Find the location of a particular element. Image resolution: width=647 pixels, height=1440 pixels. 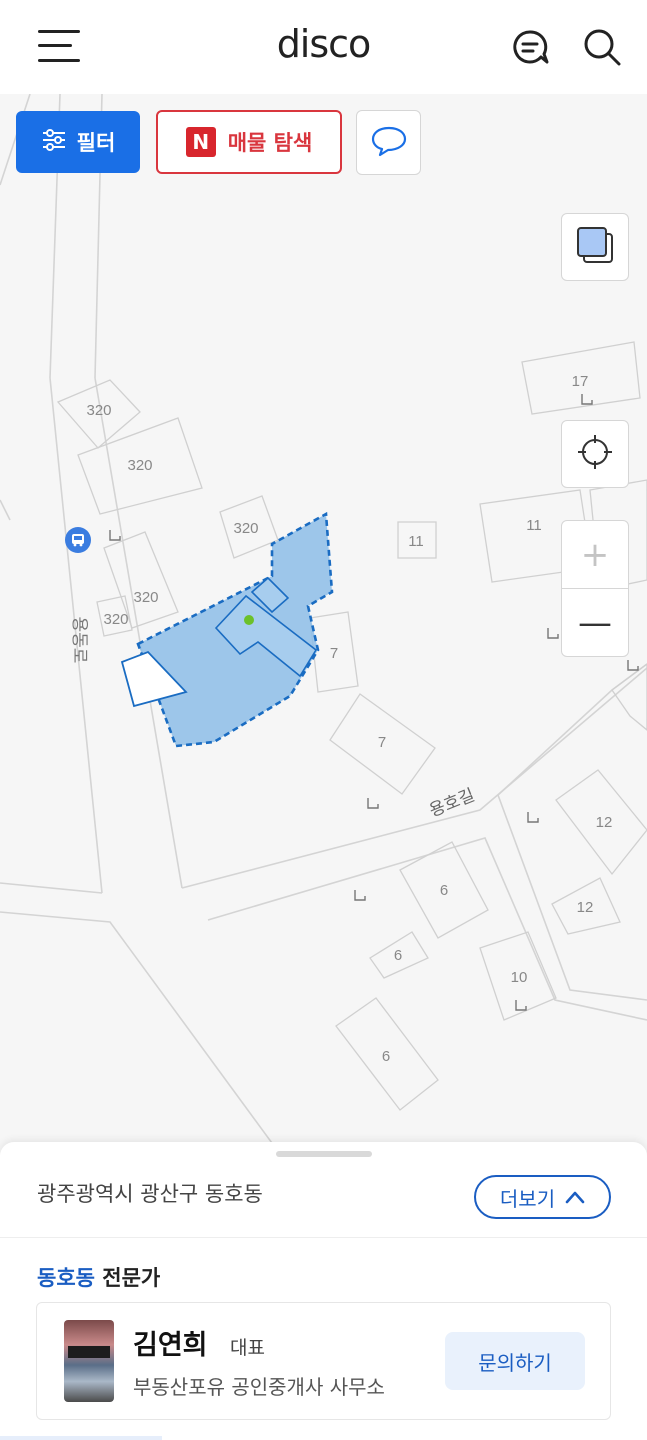

lot-number: 17 is located at coordinates (580, 381).